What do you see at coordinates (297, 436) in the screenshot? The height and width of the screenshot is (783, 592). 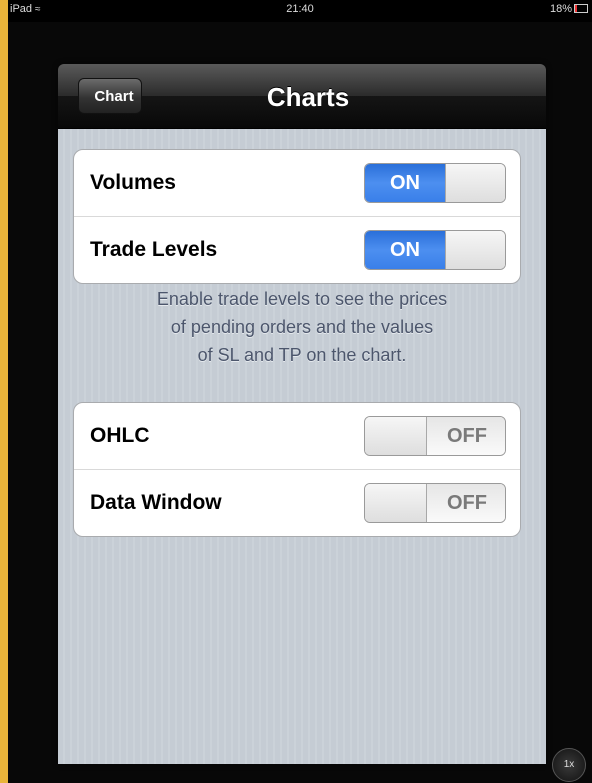 I see `setting-row-ohlc: OHLC OFF` at bounding box center [297, 436].